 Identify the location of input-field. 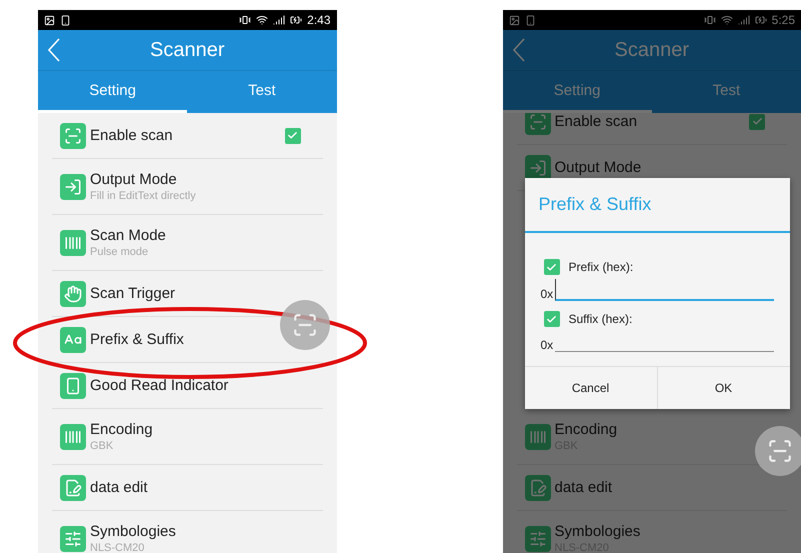
(664, 290).